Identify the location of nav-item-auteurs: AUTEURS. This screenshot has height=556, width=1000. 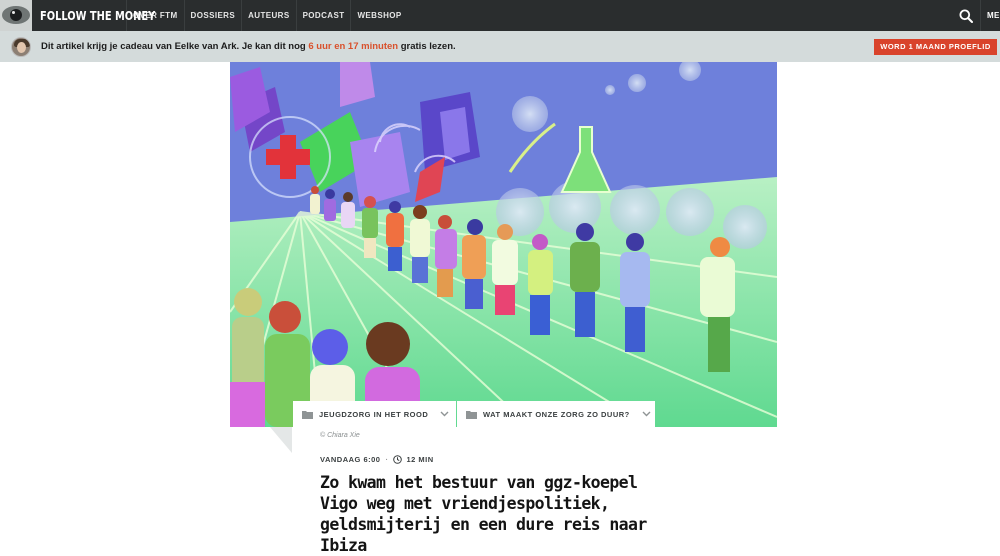
(268, 15).